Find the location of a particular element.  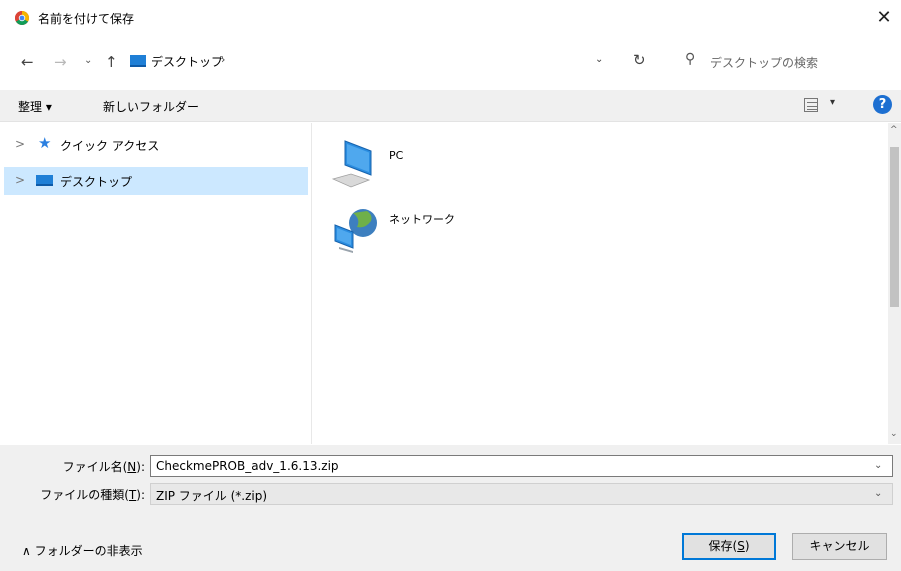

list-item-pc: PC is located at coordinates (401, 165).